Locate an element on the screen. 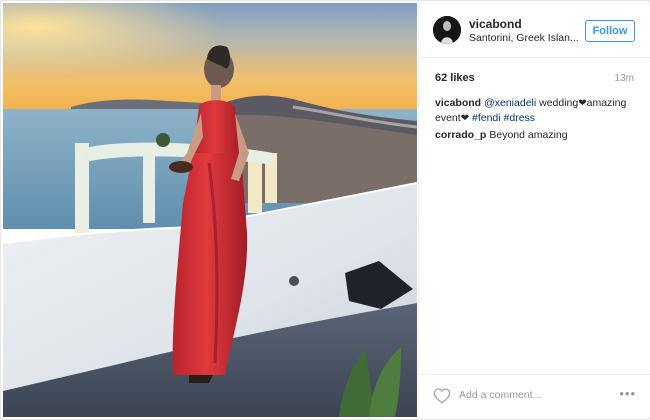 The width and height of the screenshot is (650, 420). comment-hashtags: #fendi #dress is located at coordinates (503, 118).